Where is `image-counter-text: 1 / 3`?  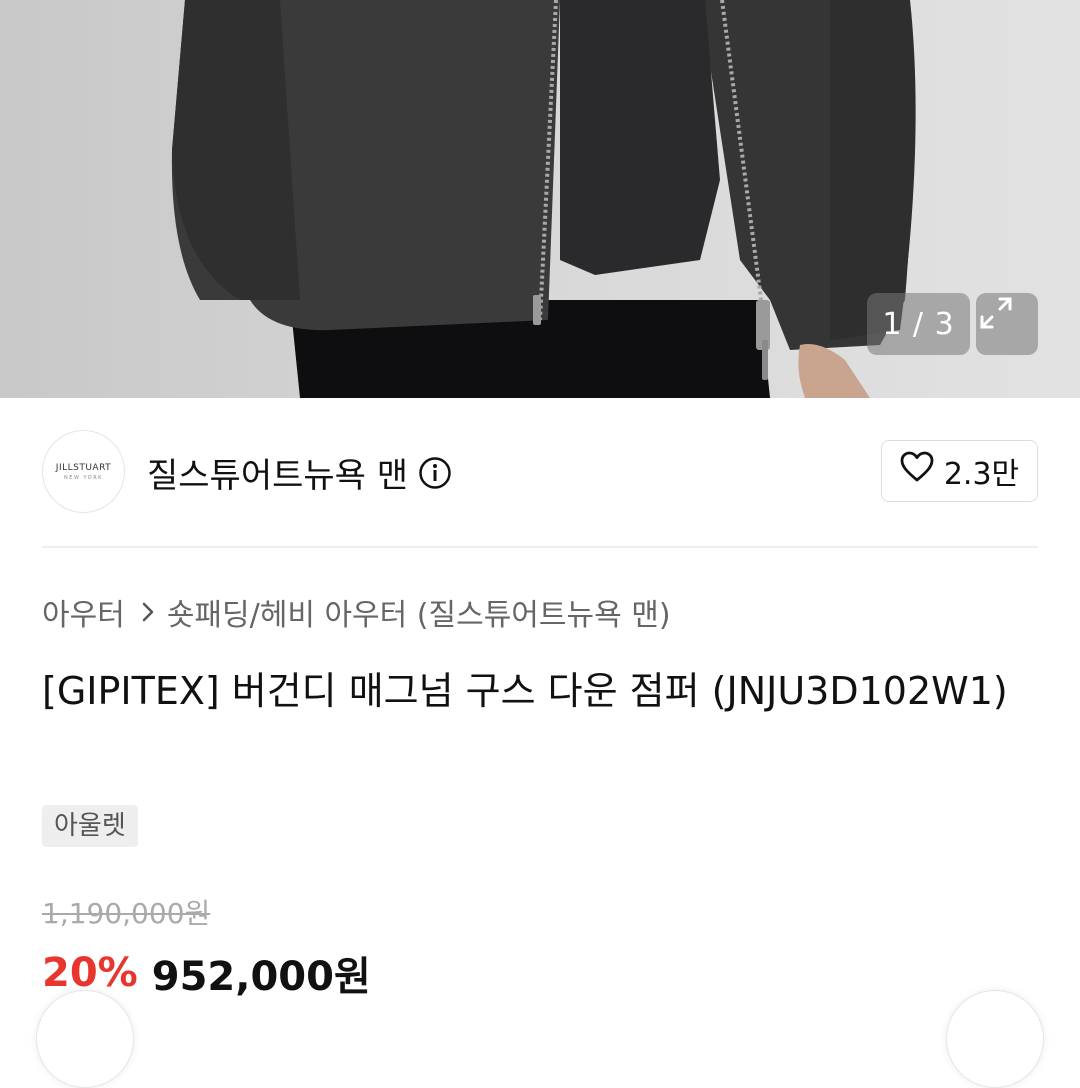
image-counter-text: 1 / 3 is located at coordinates (918, 324).